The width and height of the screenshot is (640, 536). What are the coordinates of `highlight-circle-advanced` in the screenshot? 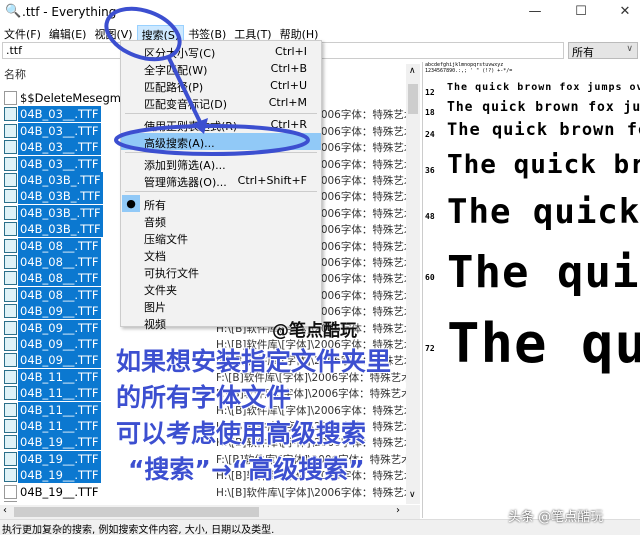 It's located at (212, 140).